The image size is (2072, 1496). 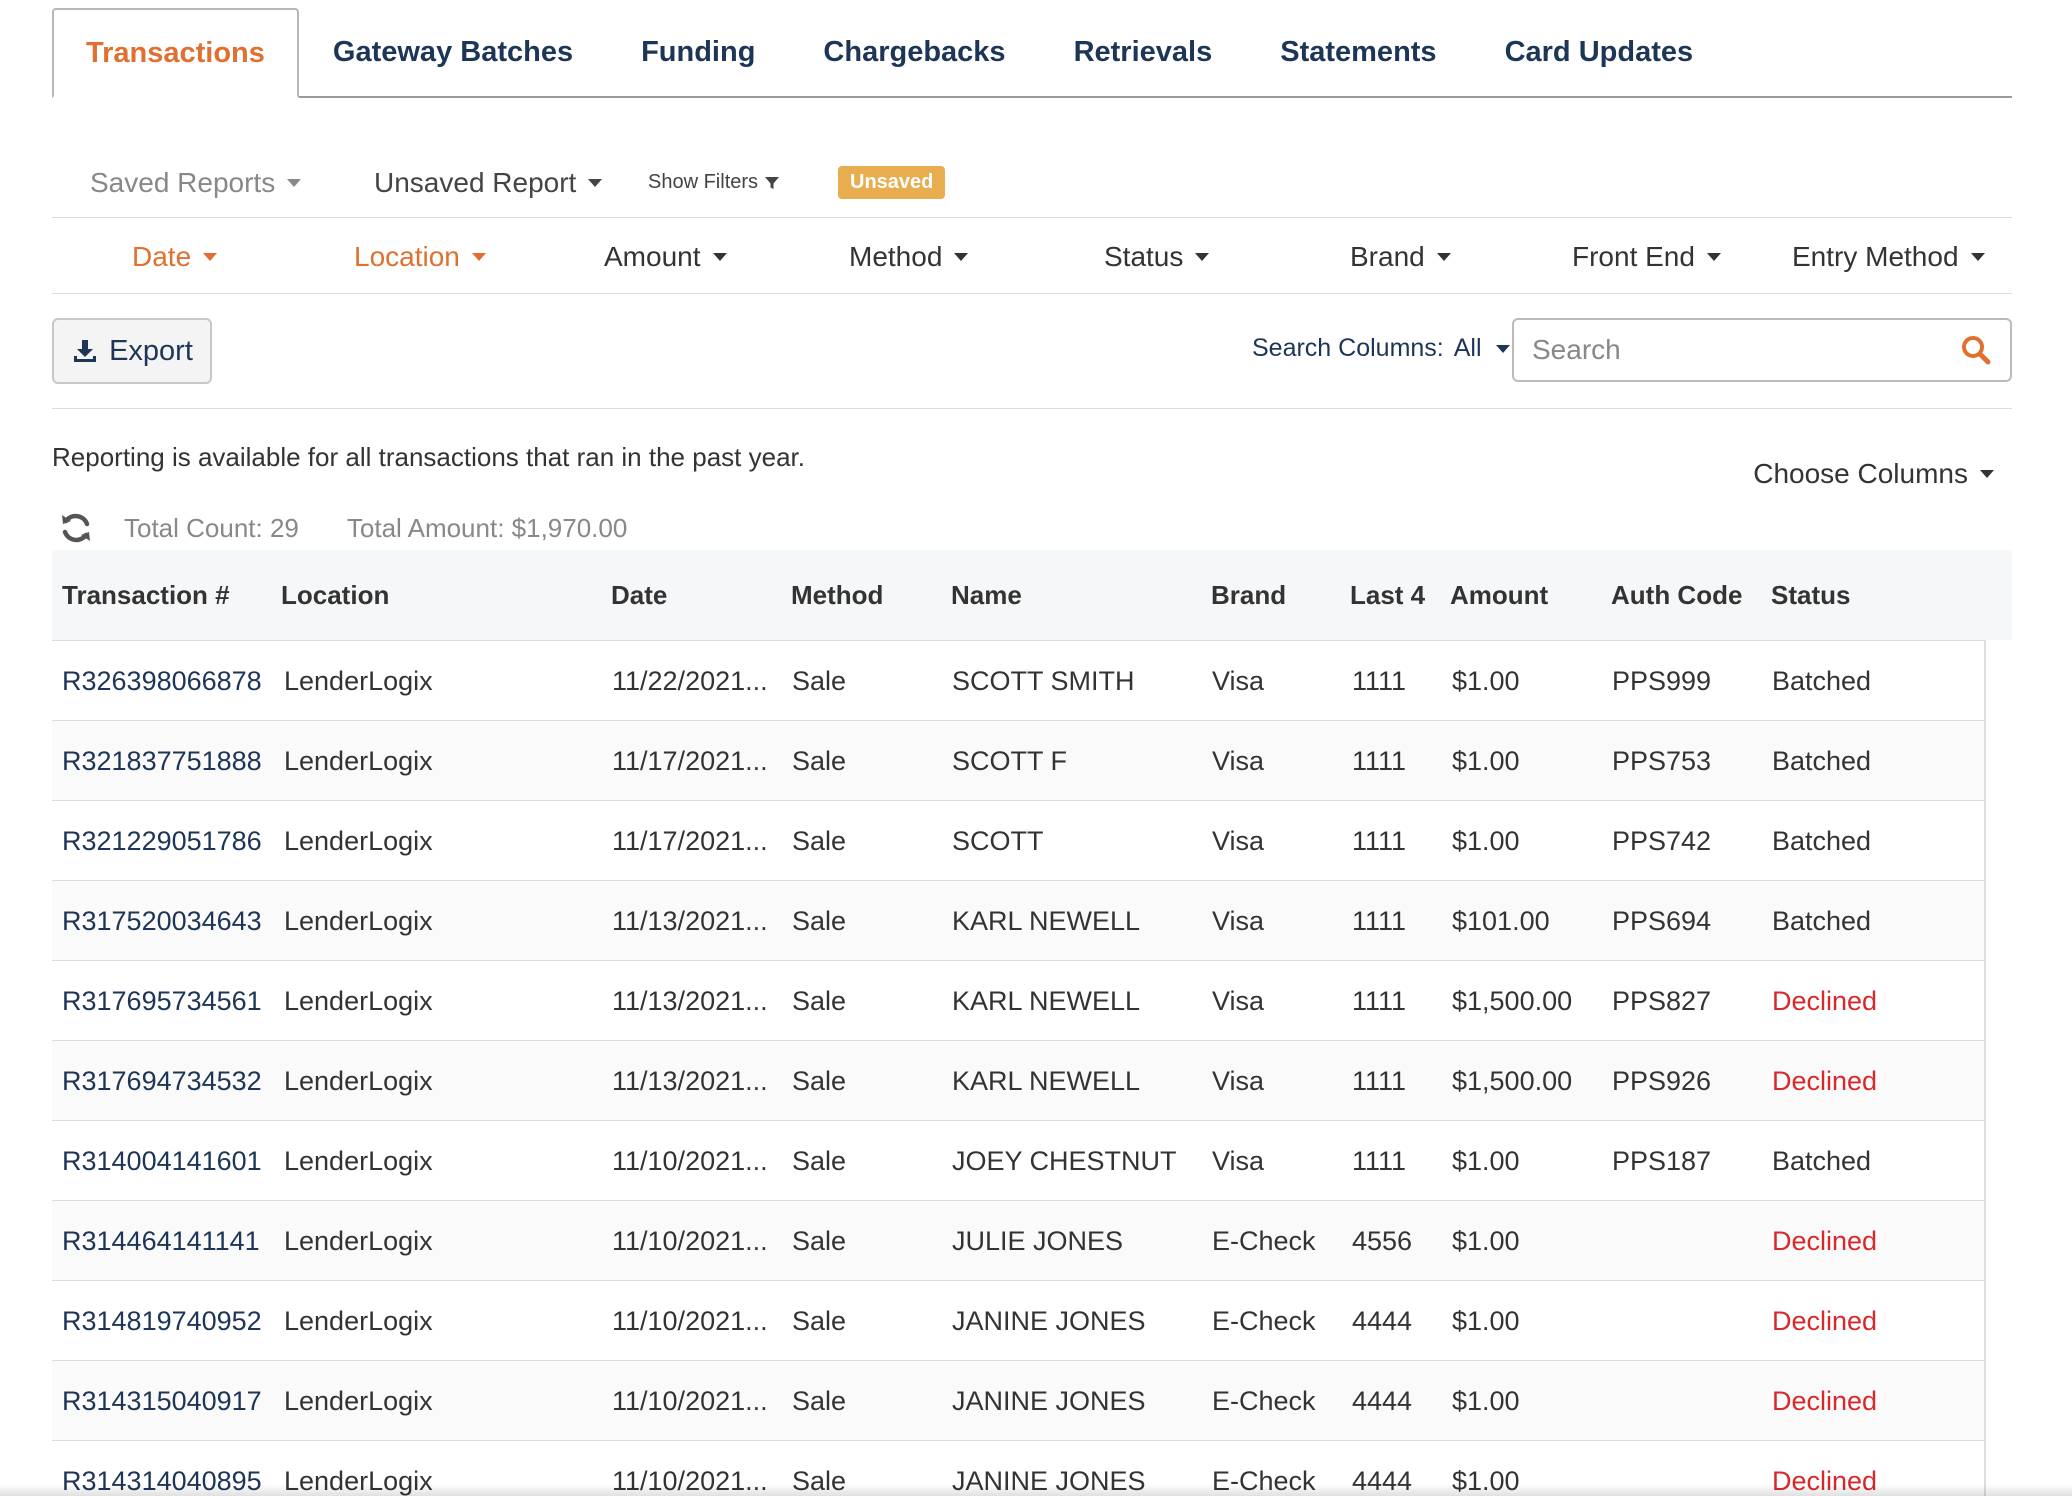 I want to click on column-header-method: Method, so click(x=837, y=595).